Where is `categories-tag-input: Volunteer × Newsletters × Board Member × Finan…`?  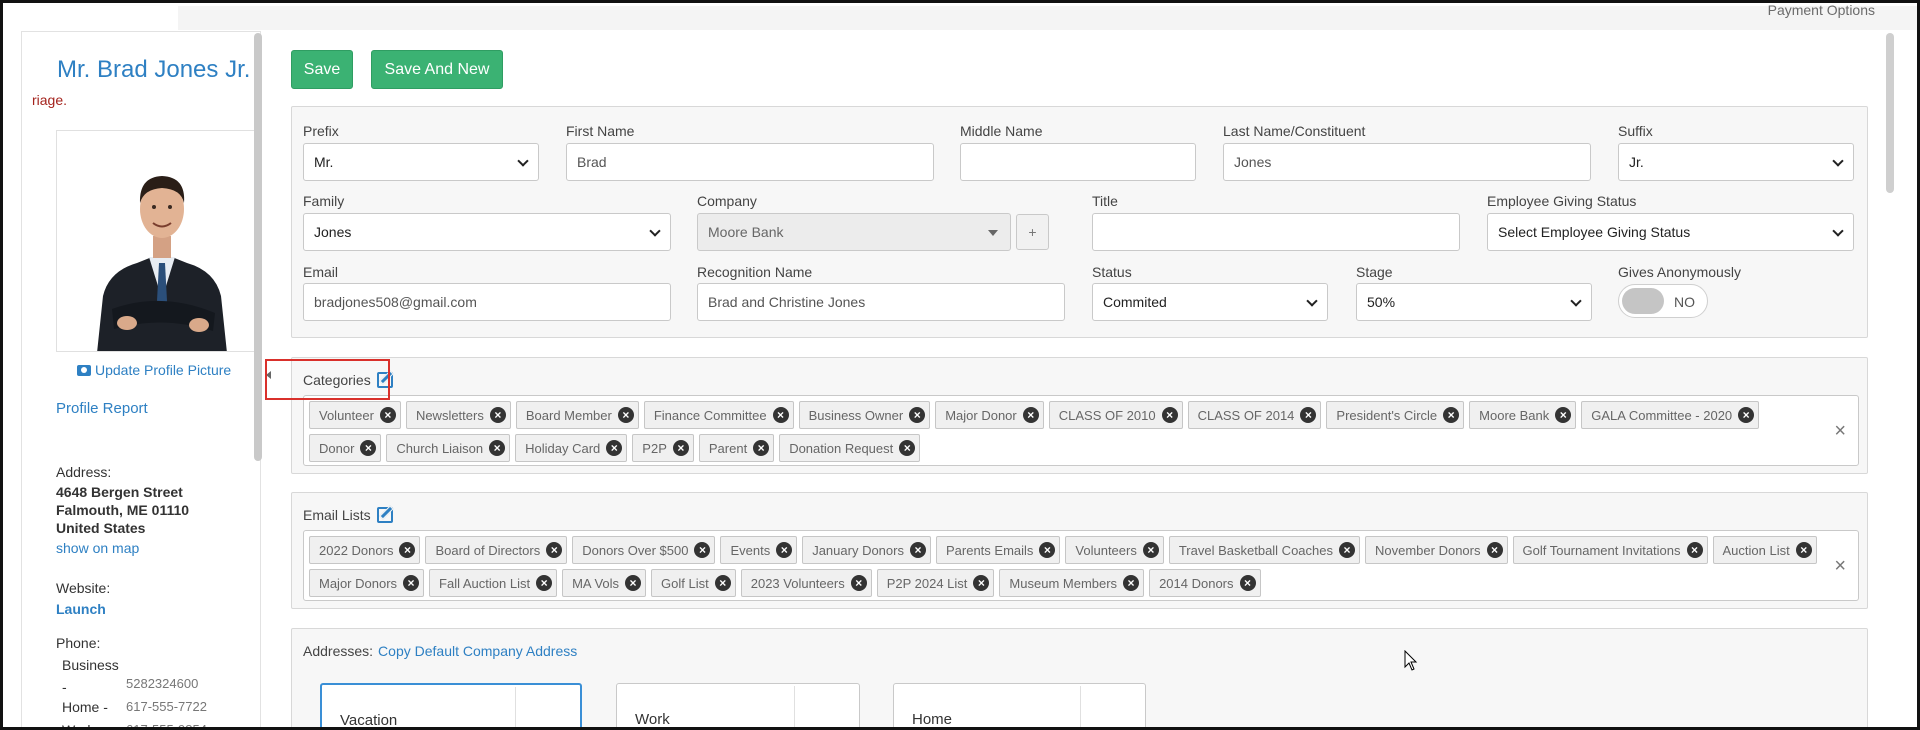
categories-tag-input: Volunteer × Newsletters × Board Member × Finan… is located at coordinates (1081, 430).